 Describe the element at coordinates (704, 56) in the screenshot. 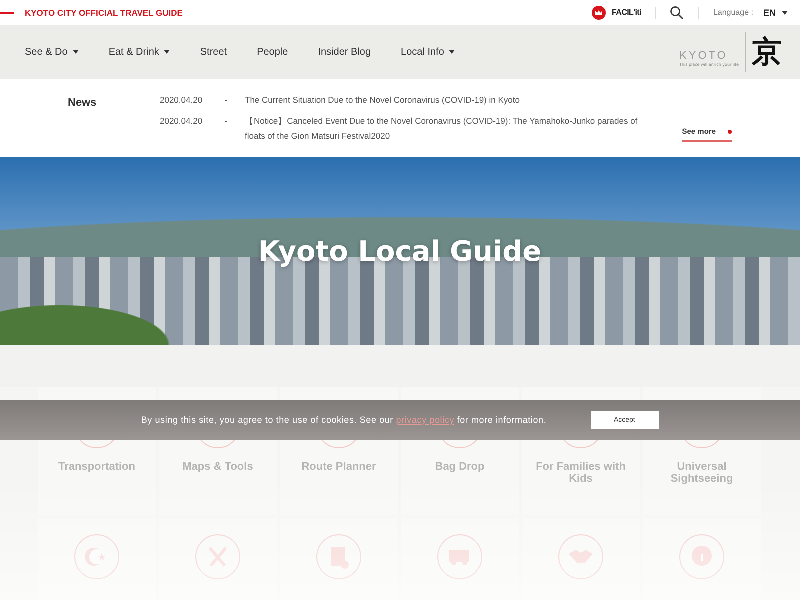

I see `logo-wordmark: KYOTO` at that location.